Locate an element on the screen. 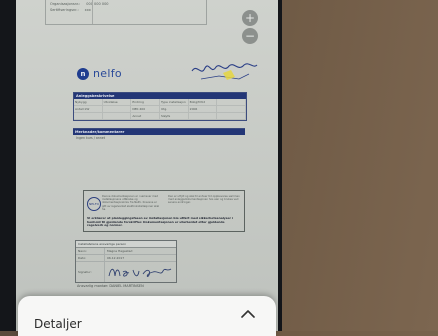 This screenshot has height=336, width=438. company-stamp-signature is located at coordinates (224, 71).